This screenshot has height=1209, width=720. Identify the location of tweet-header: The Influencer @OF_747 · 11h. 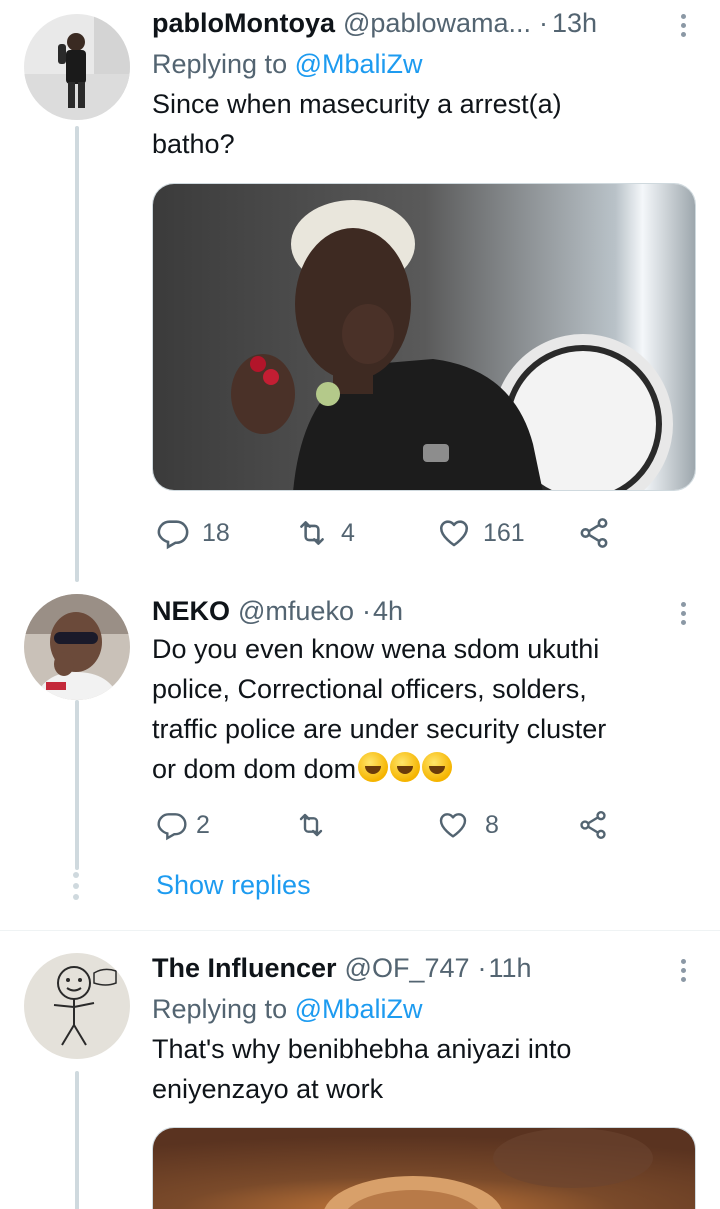
(425, 968).